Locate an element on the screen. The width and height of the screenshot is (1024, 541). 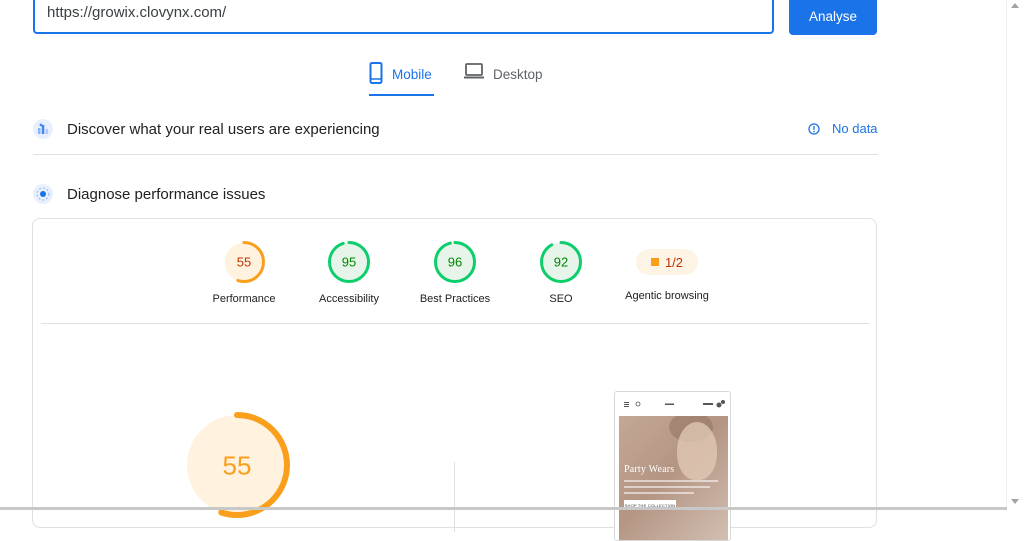
no-data-label: No data is located at coordinates (855, 128).